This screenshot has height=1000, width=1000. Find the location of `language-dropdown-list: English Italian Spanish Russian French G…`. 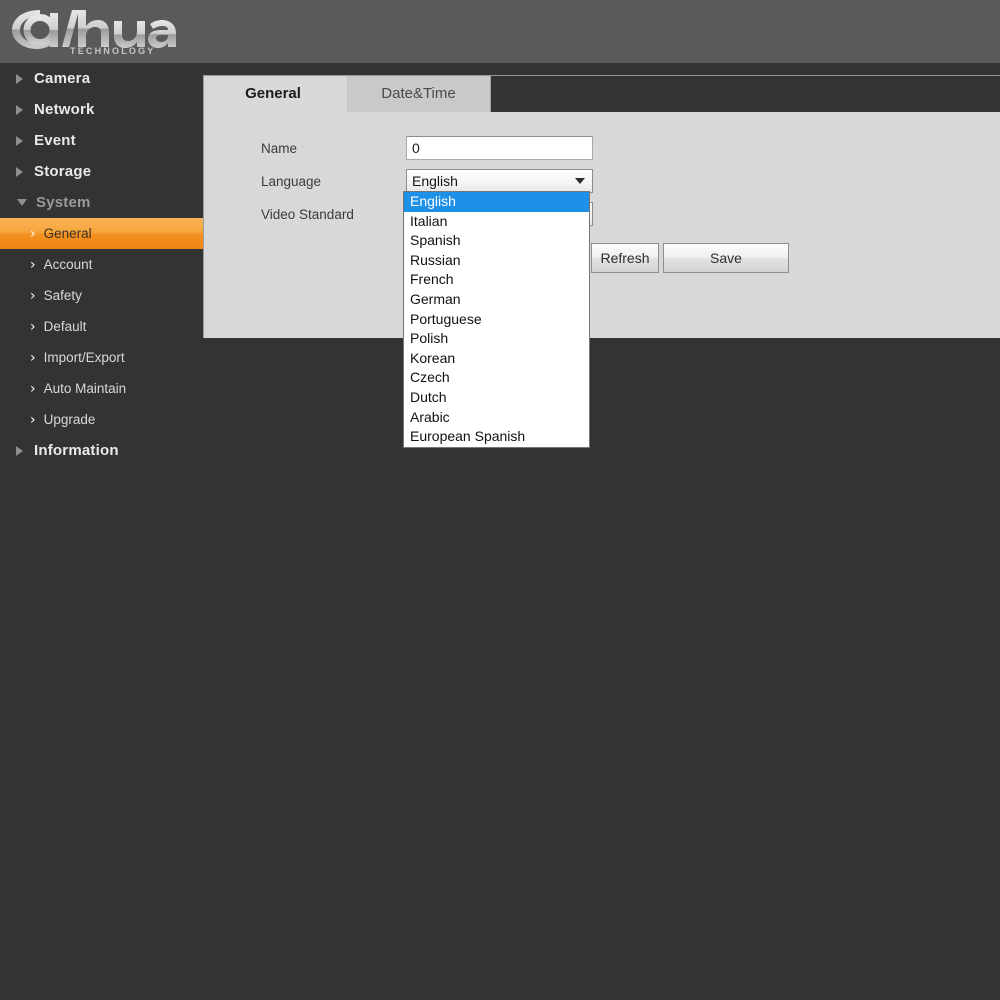

language-dropdown-list: English Italian Spanish Russian French G… is located at coordinates (496, 319).